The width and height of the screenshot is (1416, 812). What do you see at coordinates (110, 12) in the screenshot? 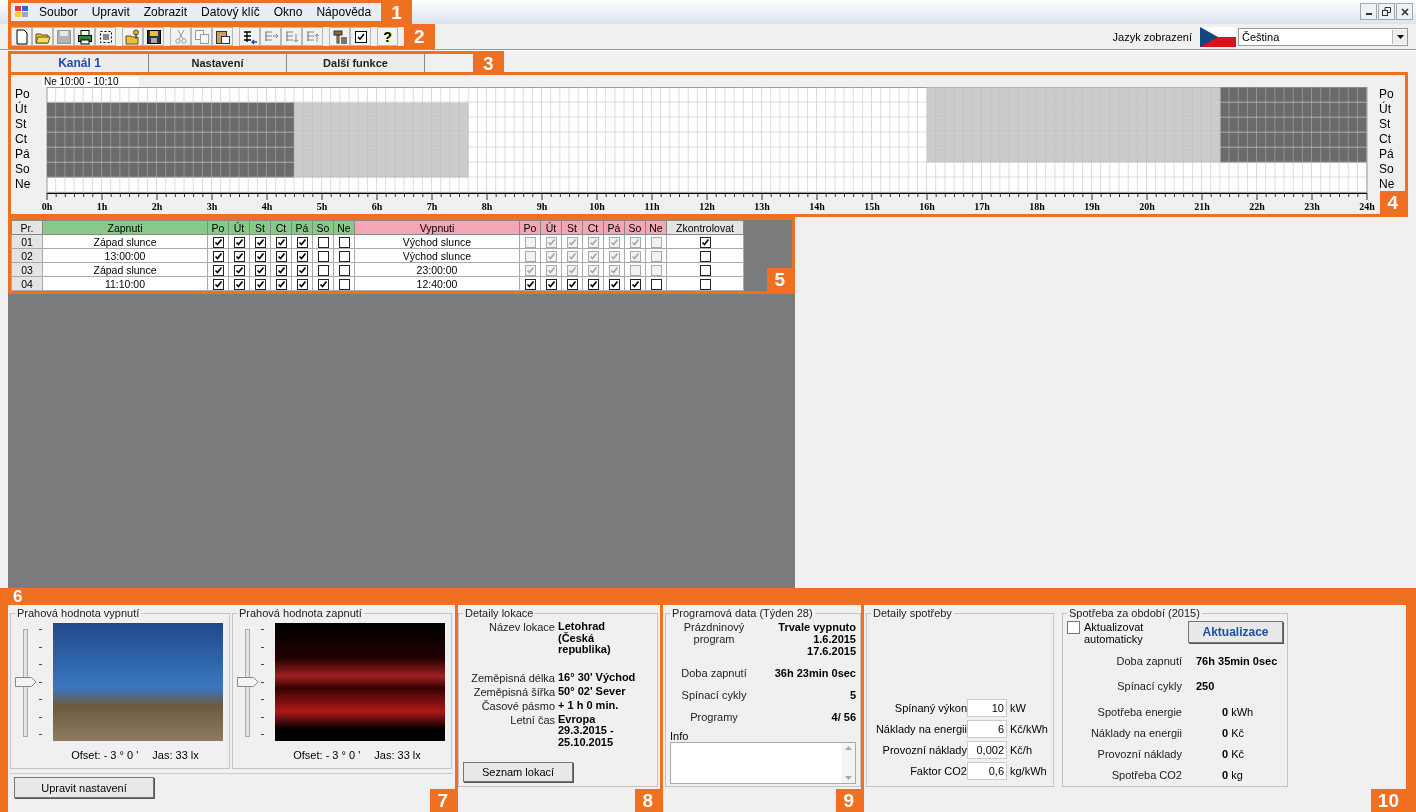
I see `menu-item: Upravit` at bounding box center [110, 12].